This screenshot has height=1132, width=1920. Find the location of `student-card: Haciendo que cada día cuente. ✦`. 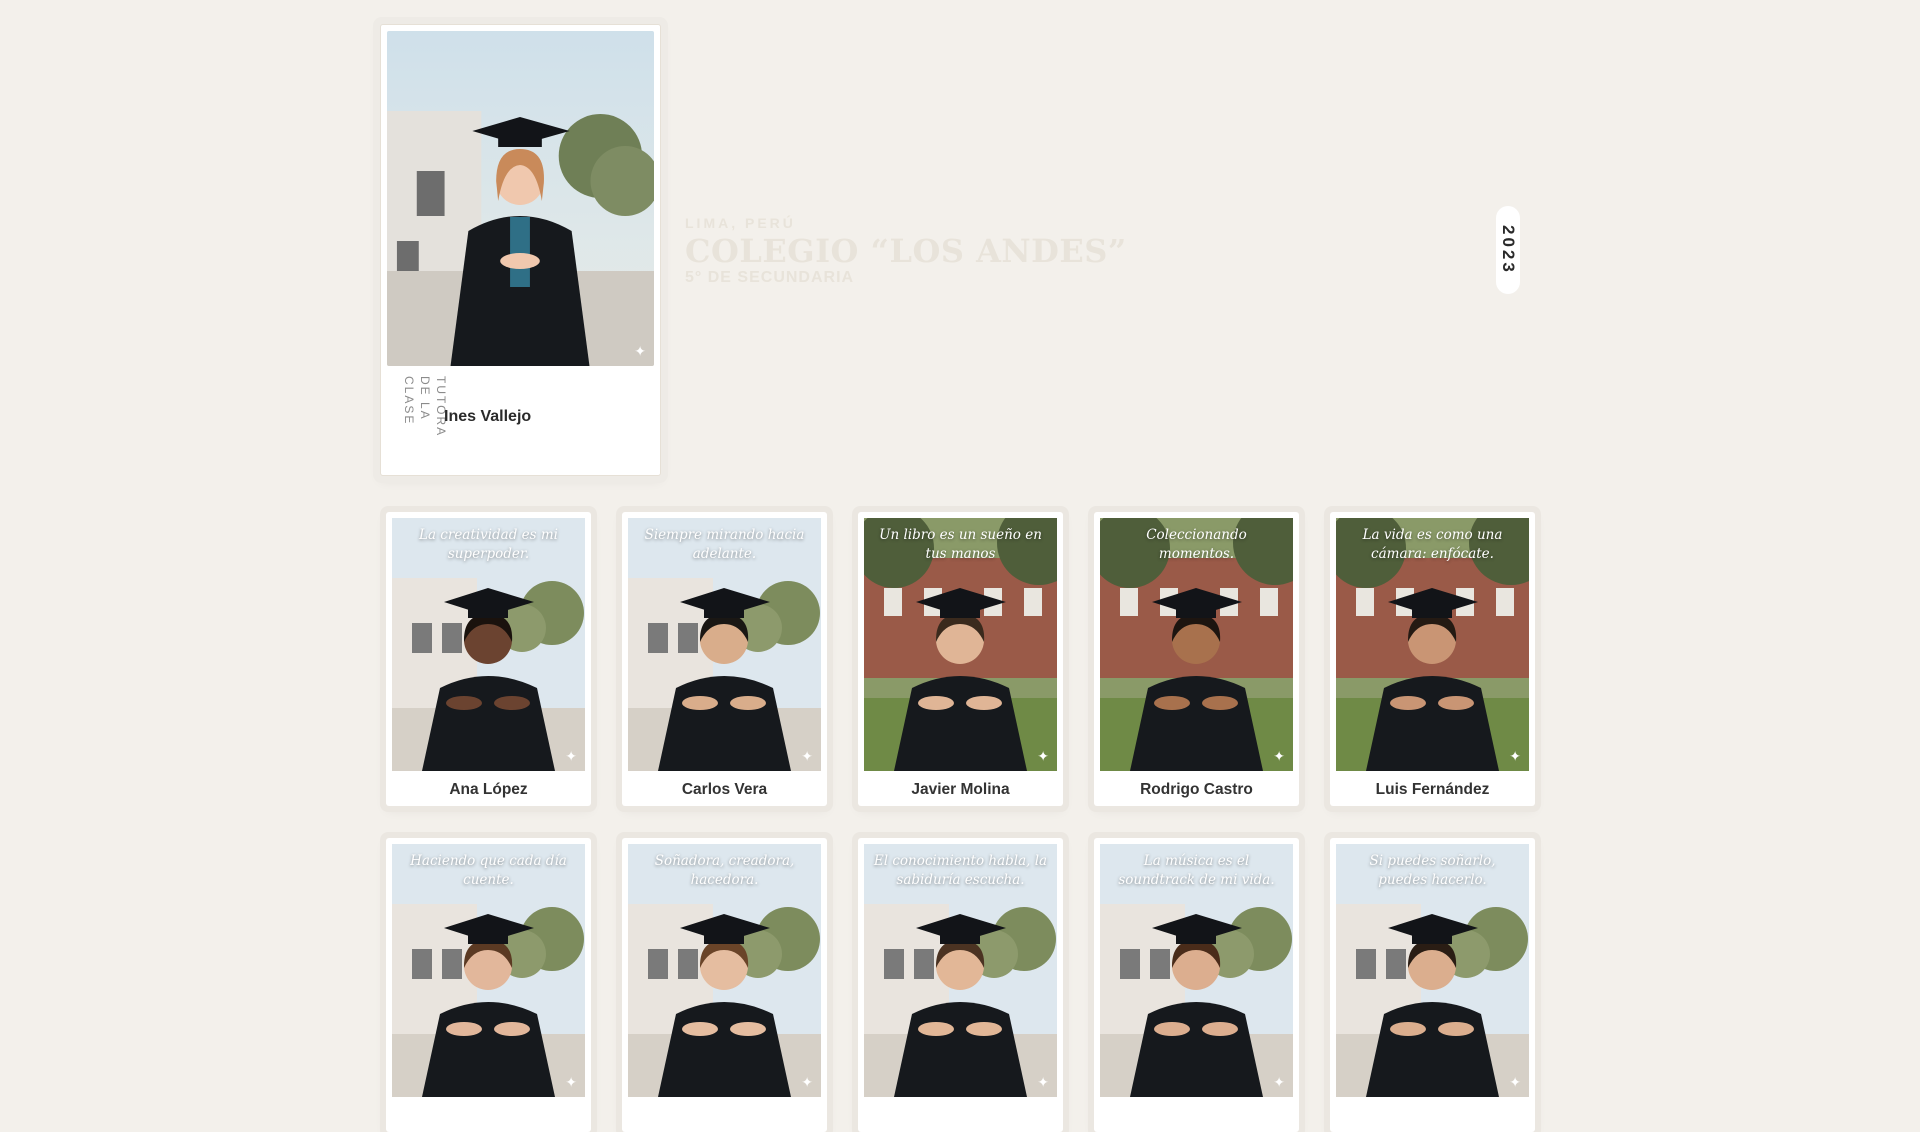

student-card: Haciendo que cada día cuente. ✦ is located at coordinates (488, 985).